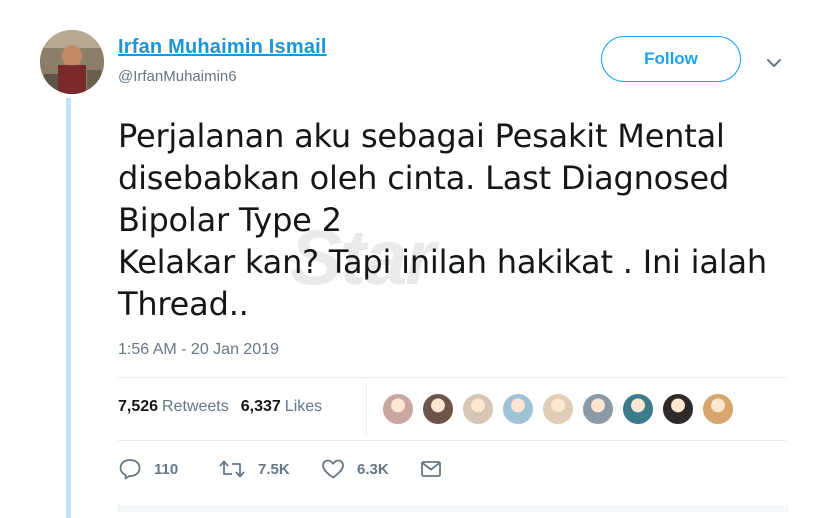 This screenshot has height=518, width=830. I want to click on likes-stat: 6,337 Likes, so click(281, 406).